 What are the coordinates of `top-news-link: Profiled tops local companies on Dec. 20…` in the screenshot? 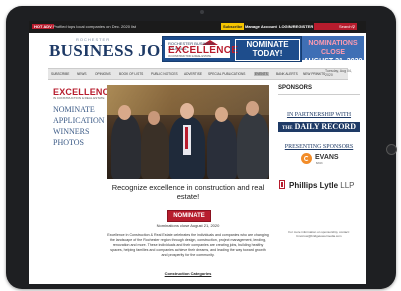 It's located at (94, 26).